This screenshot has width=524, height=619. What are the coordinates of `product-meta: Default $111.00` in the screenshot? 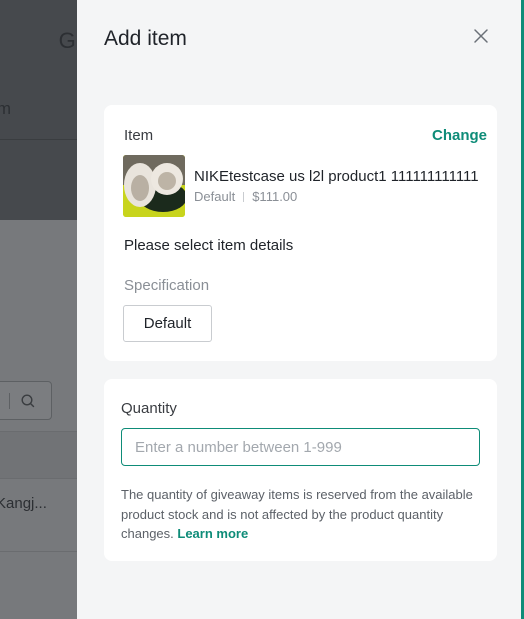 It's located at (245, 196).